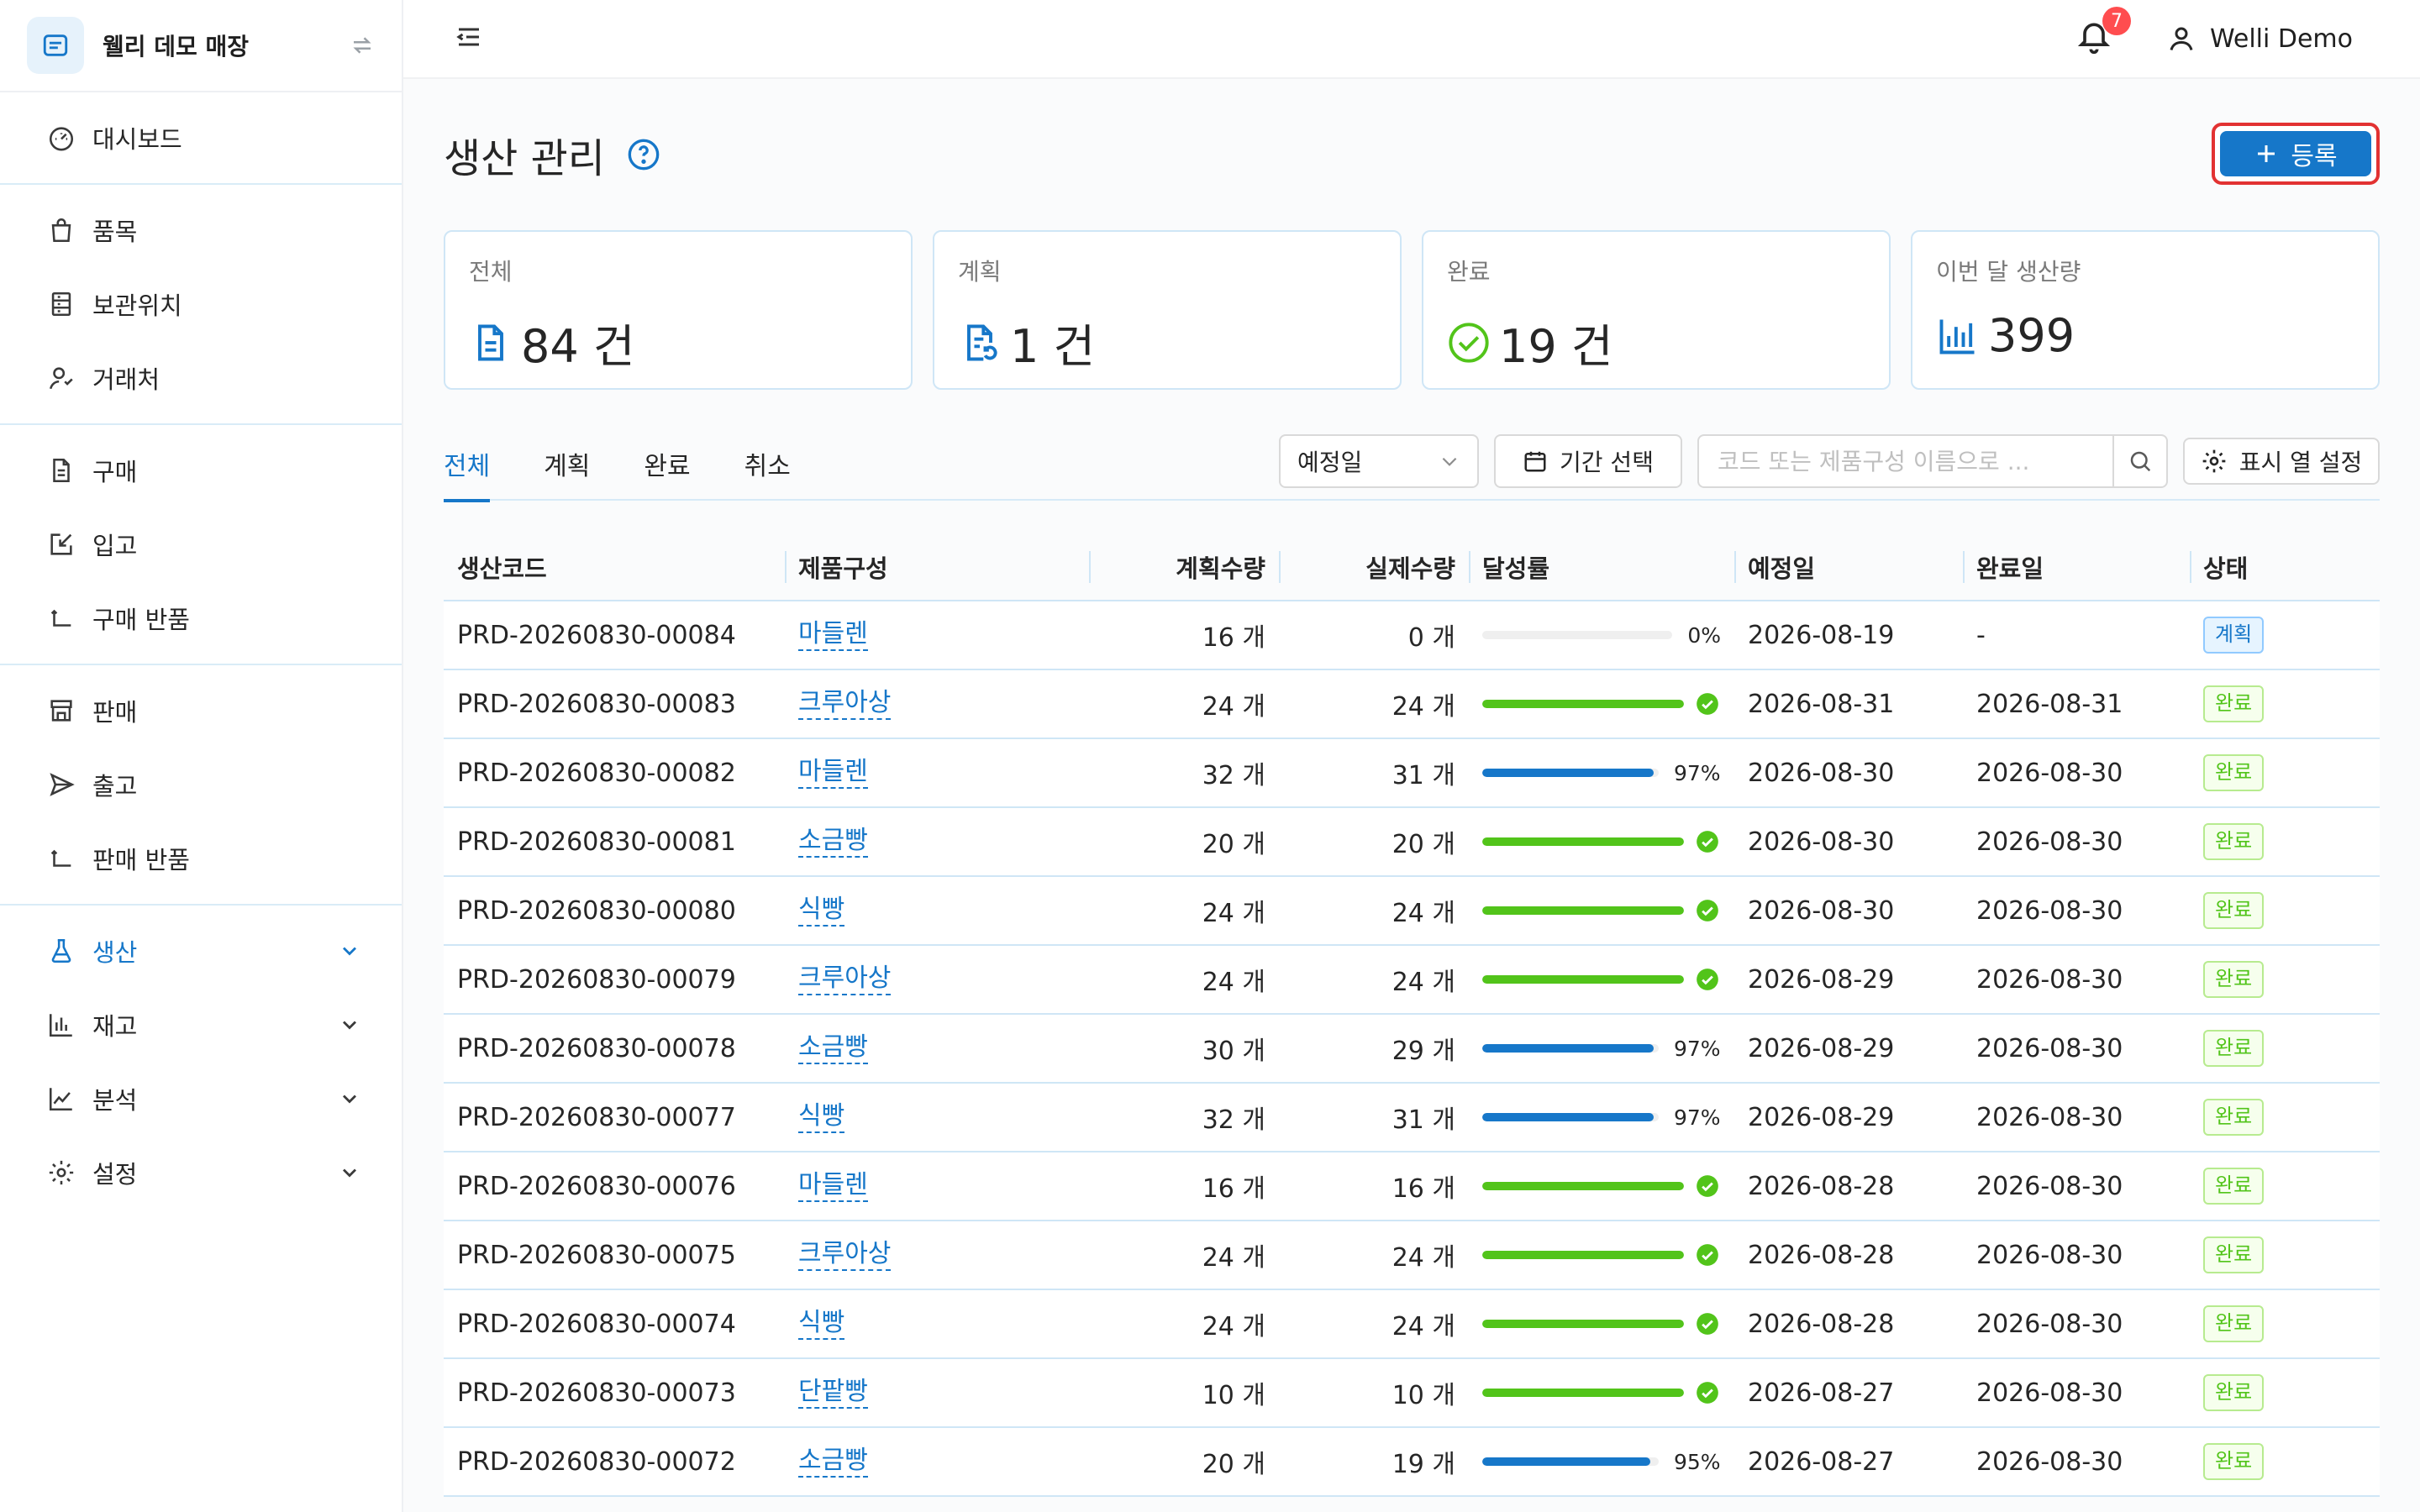 The image size is (2420, 1512). Describe the element at coordinates (937, 567) in the screenshot. I see `column-header: 제품구성` at that location.